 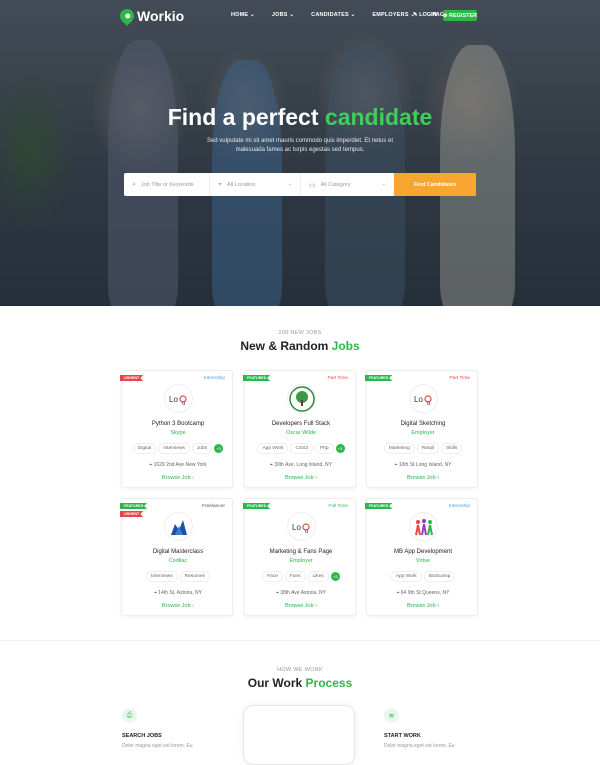 What do you see at coordinates (399, 448) in the screenshot?
I see `skill-tag: Marketing` at bounding box center [399, 448].